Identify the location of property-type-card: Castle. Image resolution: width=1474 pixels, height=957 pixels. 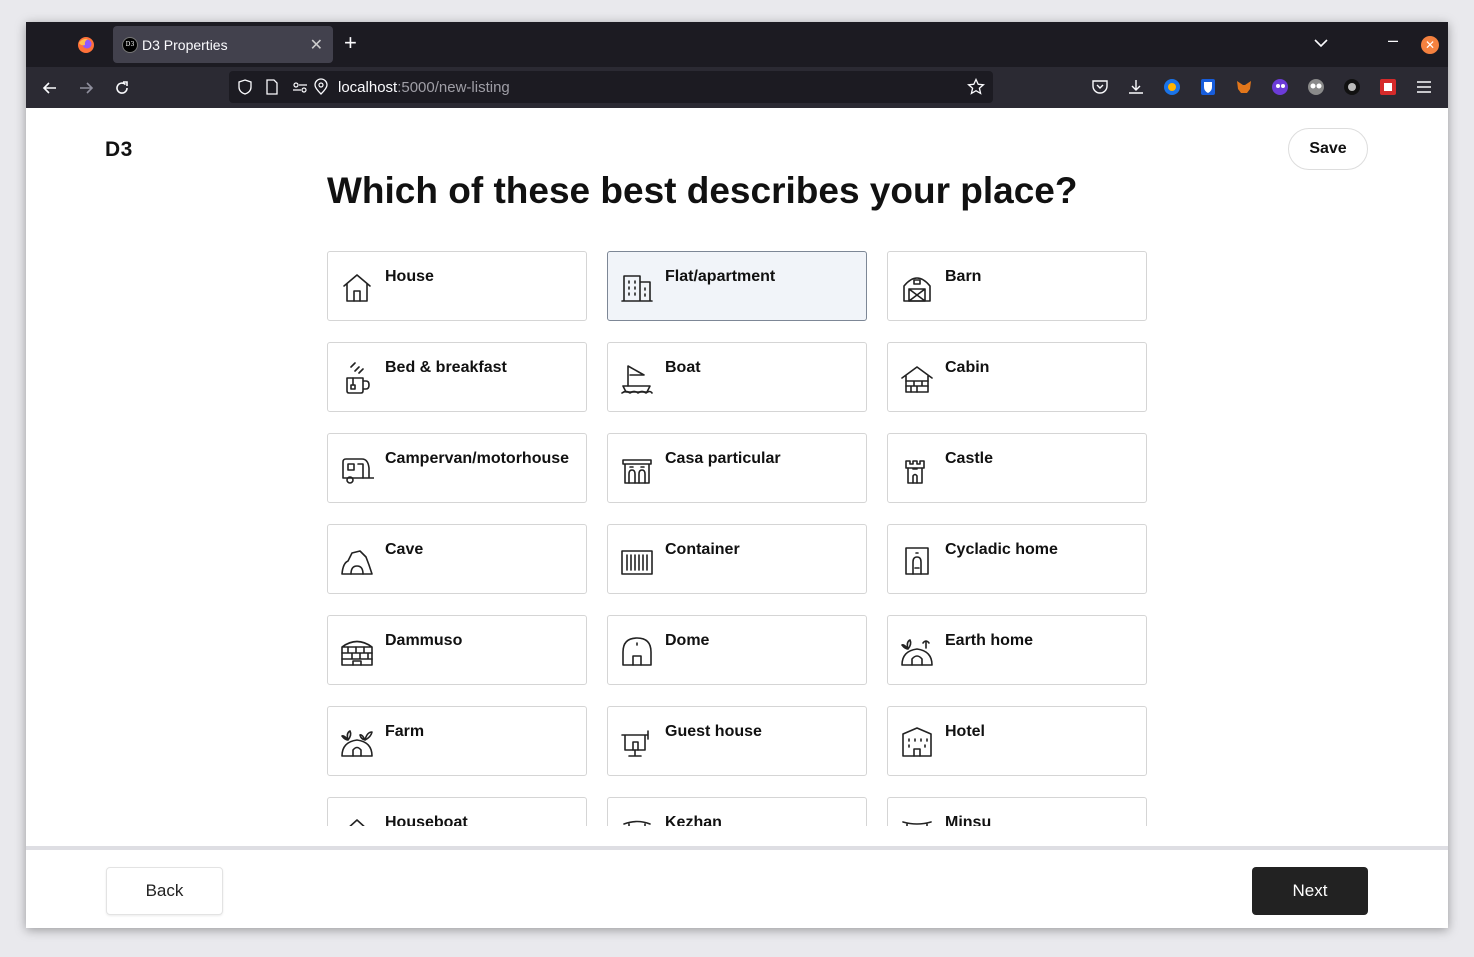
(1017, 468).